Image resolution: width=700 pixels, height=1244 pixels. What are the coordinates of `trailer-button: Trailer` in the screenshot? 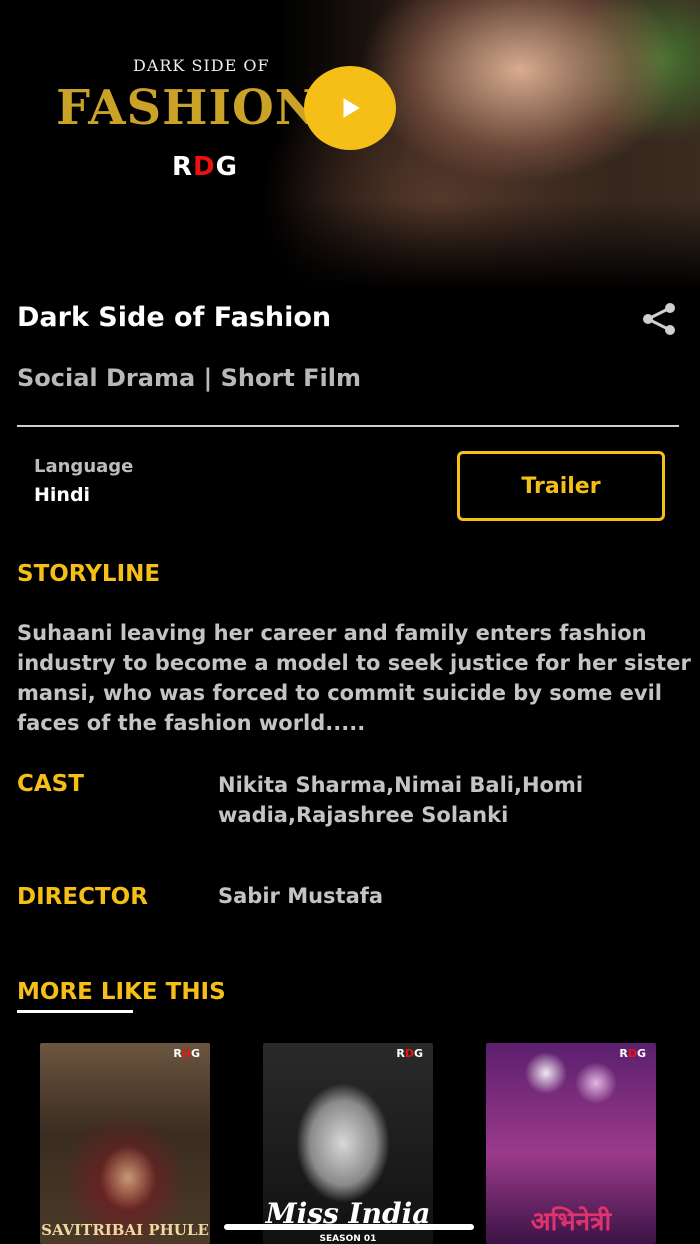 It's located at (561, 486).